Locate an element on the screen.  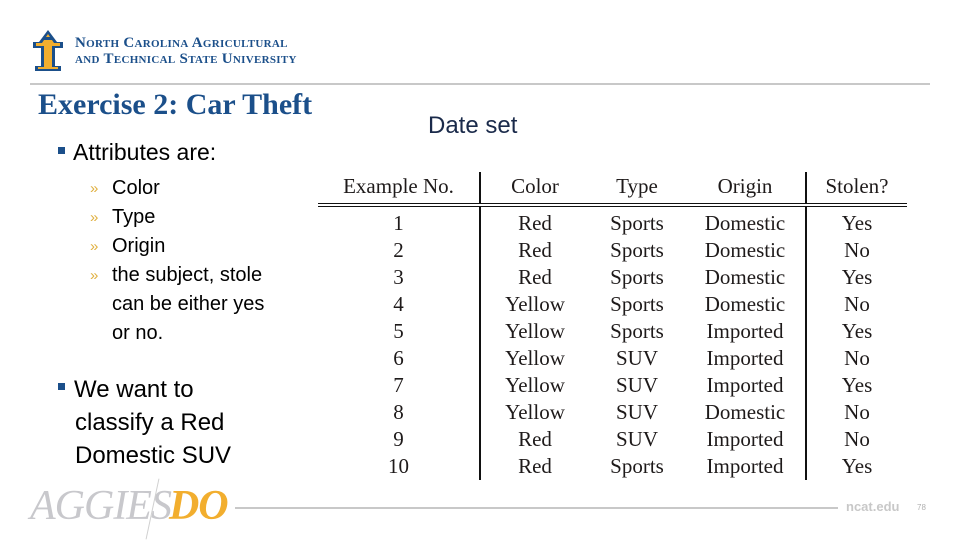
attribute-item-color: » Color is located at coordinates (192, 188).